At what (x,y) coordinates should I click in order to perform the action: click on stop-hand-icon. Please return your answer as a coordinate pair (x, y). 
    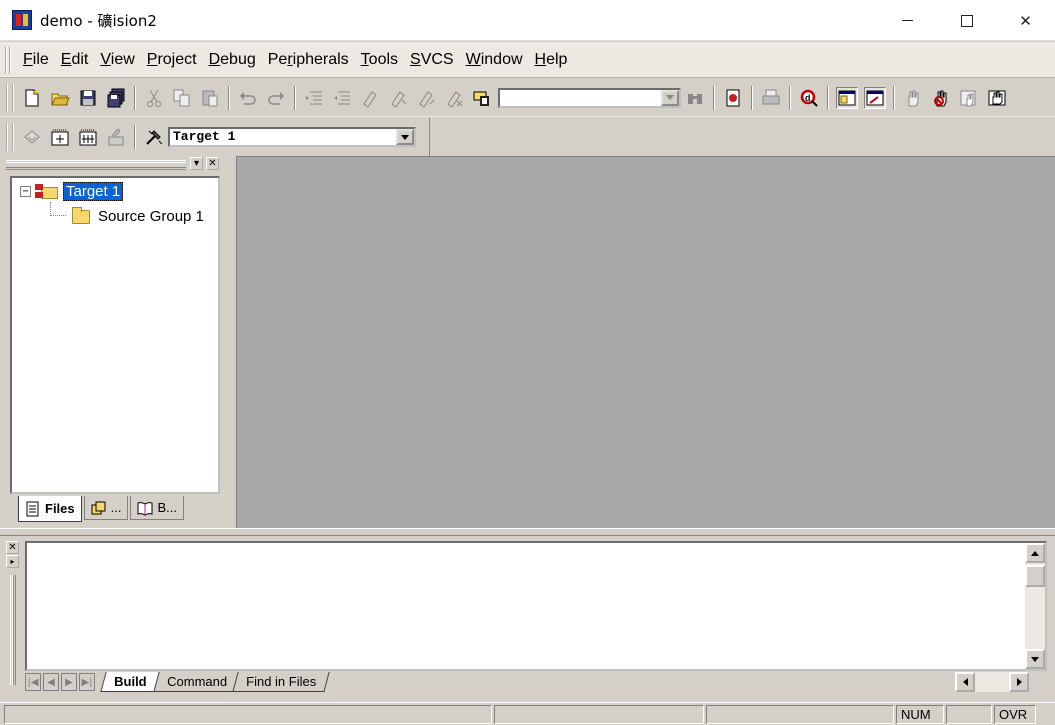
    Looking at the image, I should click on (941, 98).